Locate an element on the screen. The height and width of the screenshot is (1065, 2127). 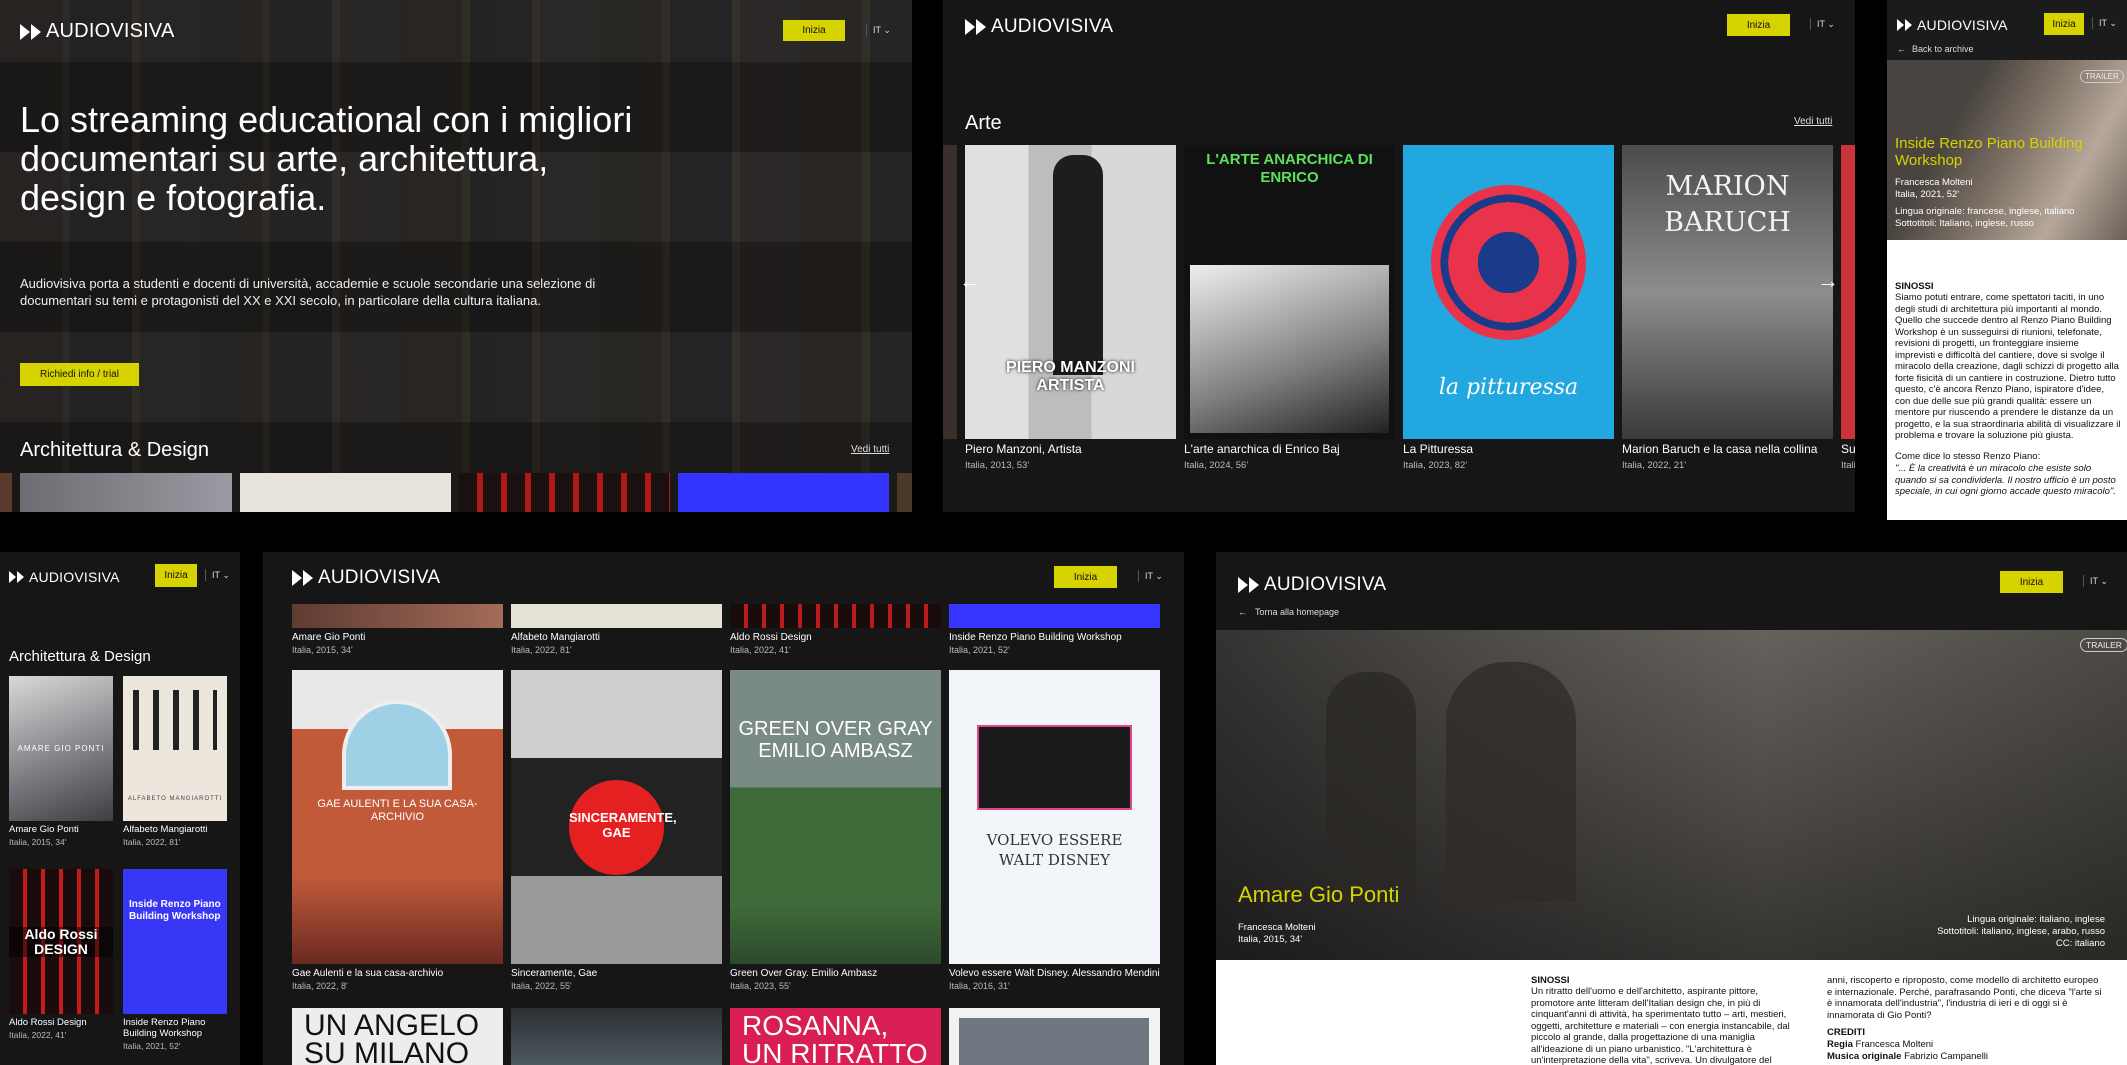
arrow-left-icon: ← is located at coordinates (970, 281).